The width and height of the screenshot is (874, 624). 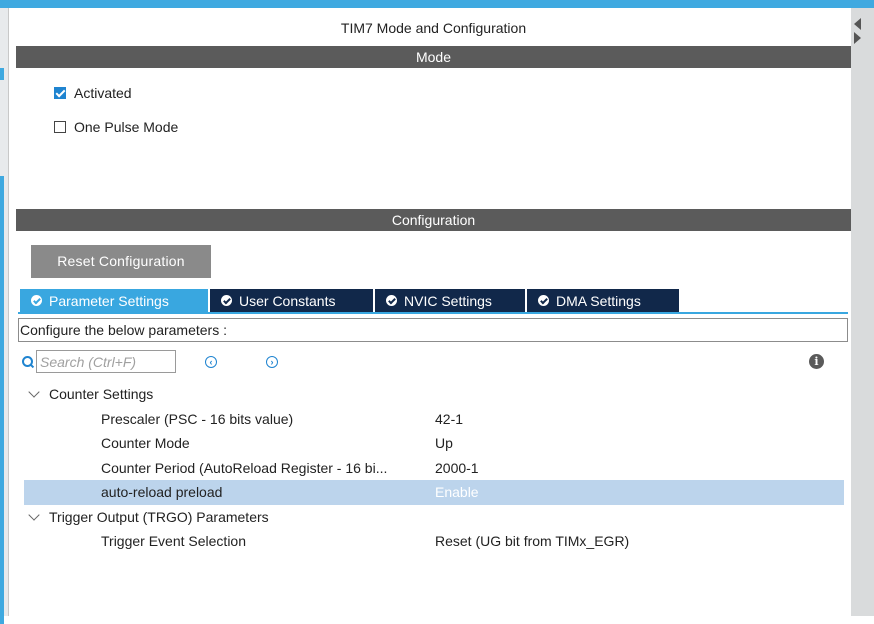 What do you see at coordinates (162, 492) in the screenshot?
I see `param-name: auto-reload preload` at bounding box center [162, 492].